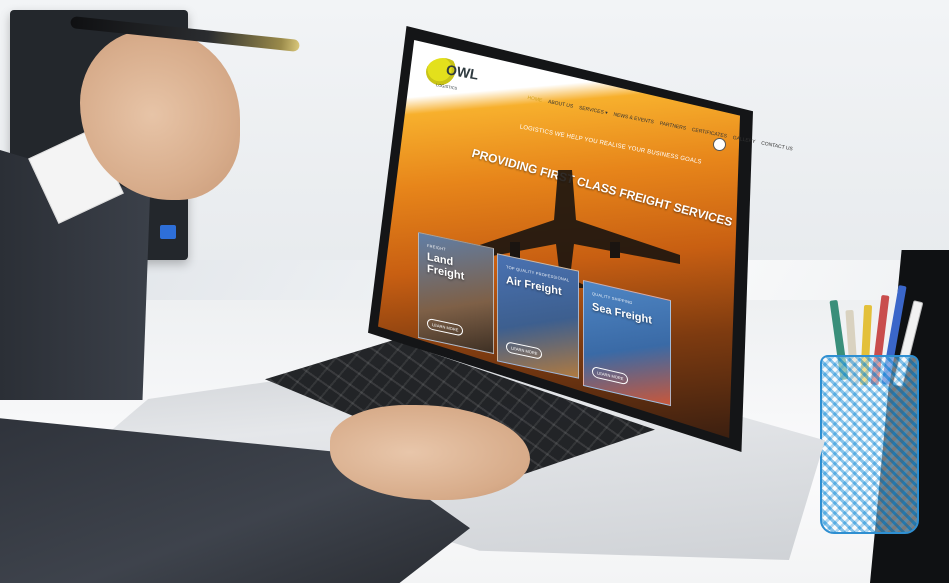 The image size is (949, 583). What do you see at coordinates (627, 343) in the screenshot?
I see `card-sea-freight: QUALITY SHIPPING Sea Freight LEARN MORE` at bounding box center [627, 343].